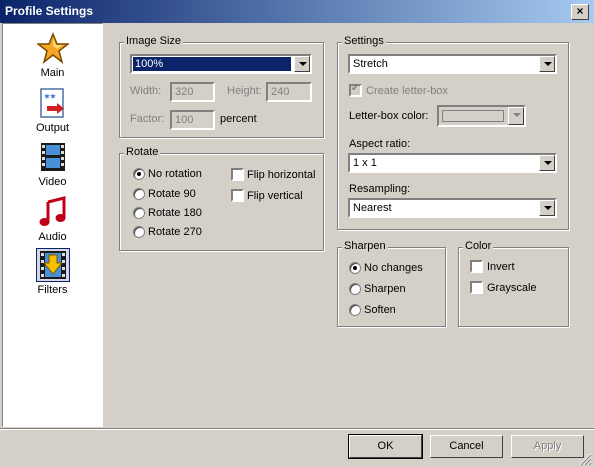  Describe the element at coordinates (355, 268) in the screenshot. I see `no-changes-radio` at that location.